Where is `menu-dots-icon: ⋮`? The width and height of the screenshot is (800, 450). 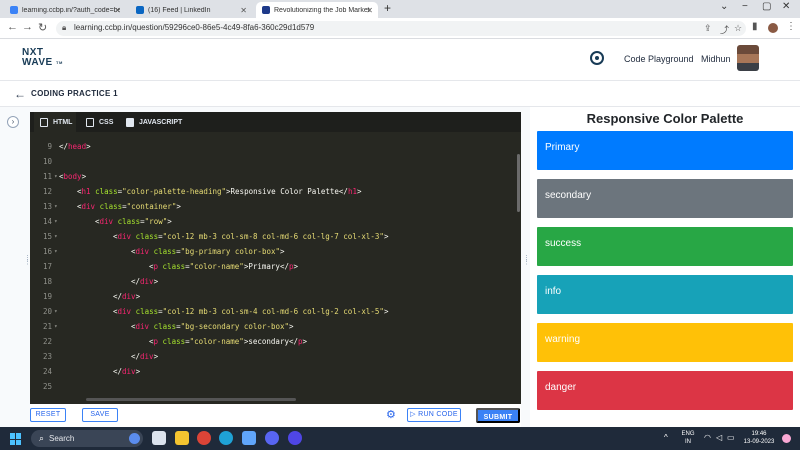
menu-dots-icon: ⋮ is located at coordinates (791, 26).